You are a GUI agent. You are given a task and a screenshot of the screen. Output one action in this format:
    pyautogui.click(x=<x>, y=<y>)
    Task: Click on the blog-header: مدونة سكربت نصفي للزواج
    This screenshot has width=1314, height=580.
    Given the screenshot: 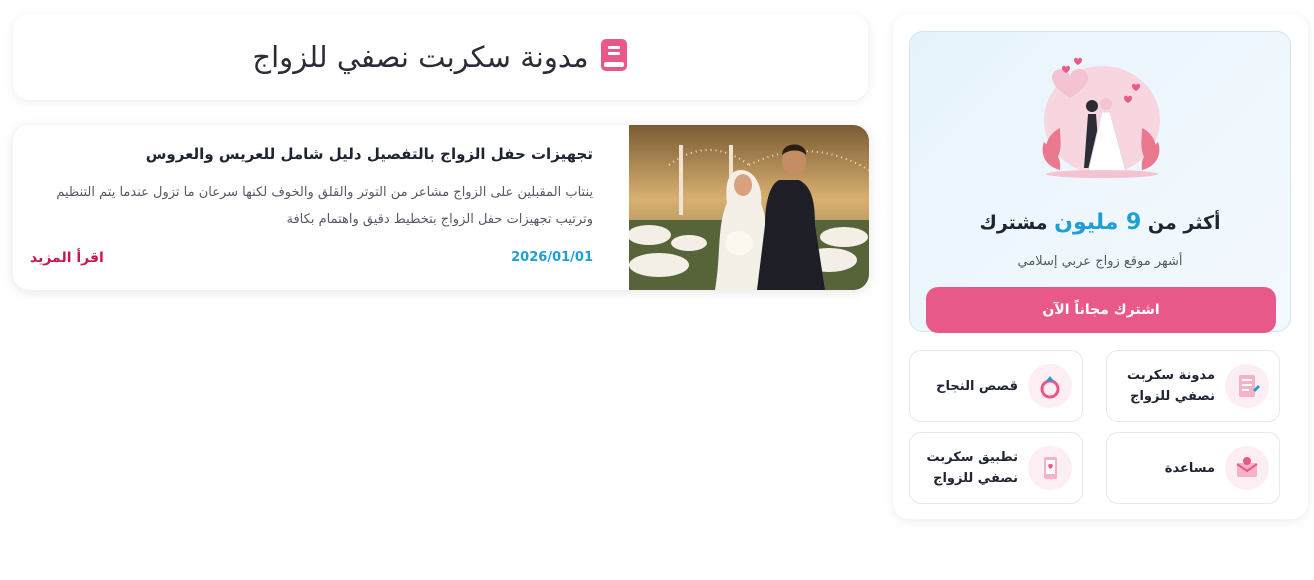 What is the action you would take?
    pyautogui.click(x=440, y=57)
    